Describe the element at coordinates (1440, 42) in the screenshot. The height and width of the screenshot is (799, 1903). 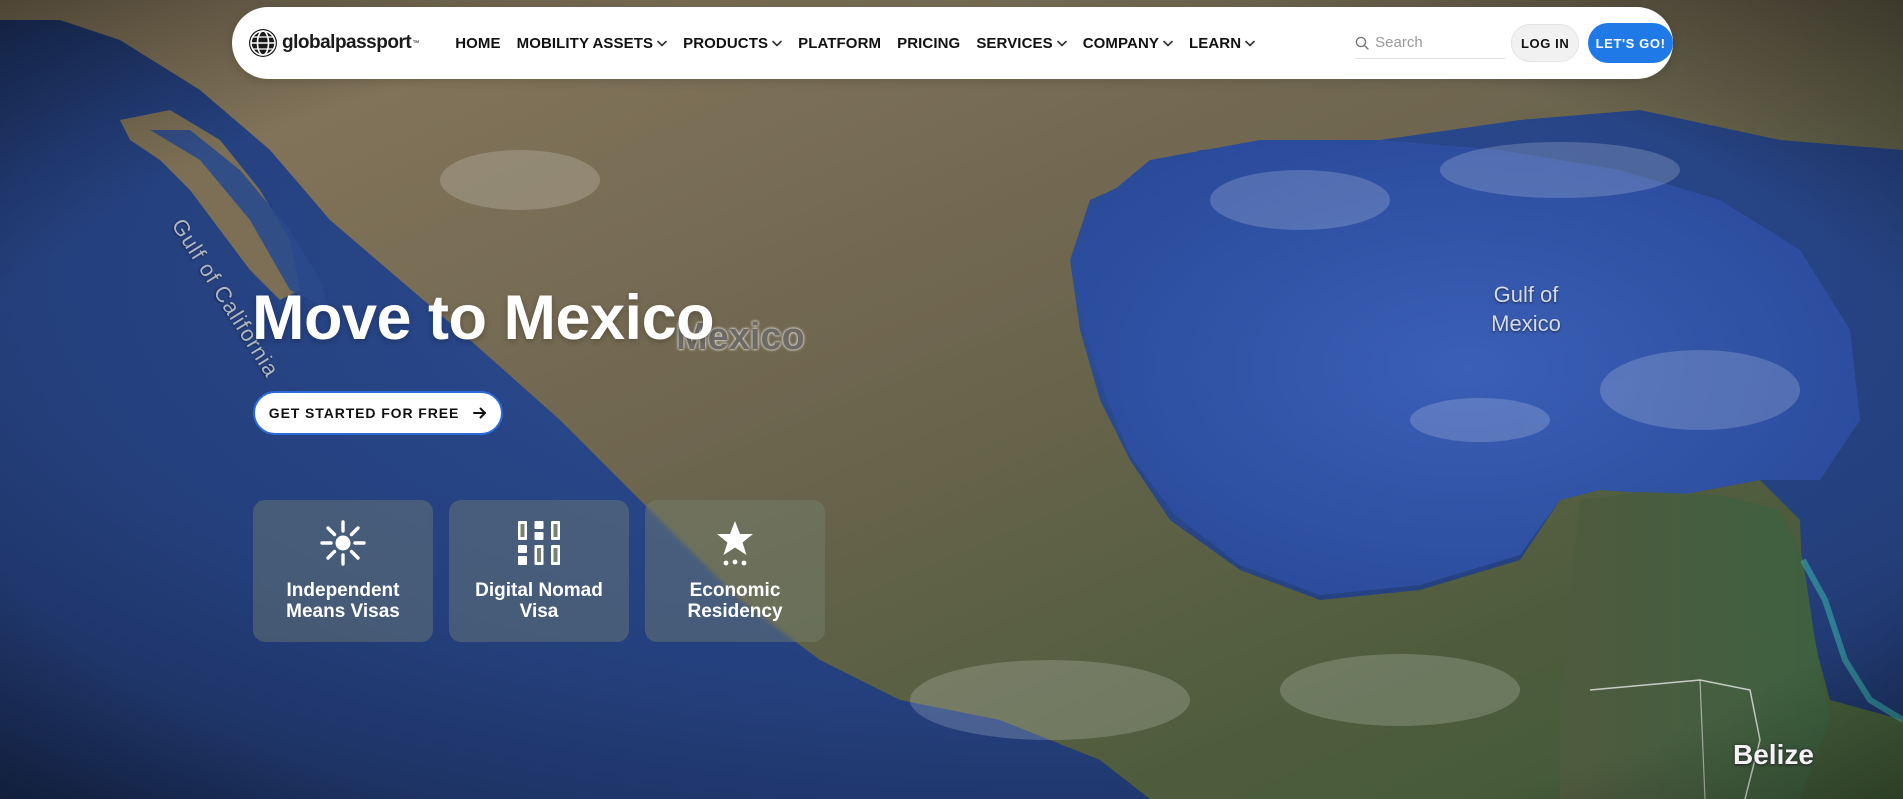
I see `search-input` at that location.